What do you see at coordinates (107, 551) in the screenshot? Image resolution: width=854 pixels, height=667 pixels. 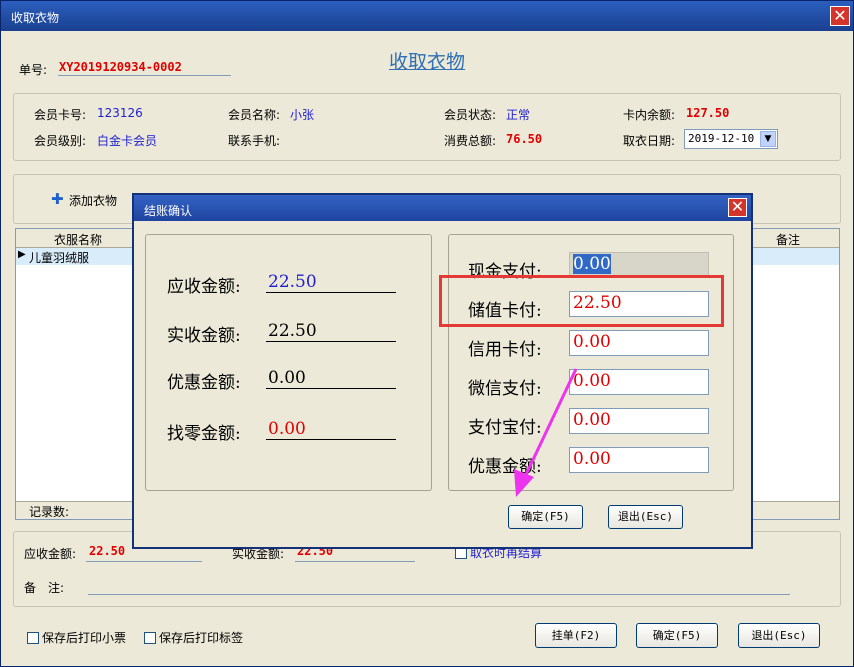 I see `summary-receivable: 22.50` at bounding box center [107, 551].